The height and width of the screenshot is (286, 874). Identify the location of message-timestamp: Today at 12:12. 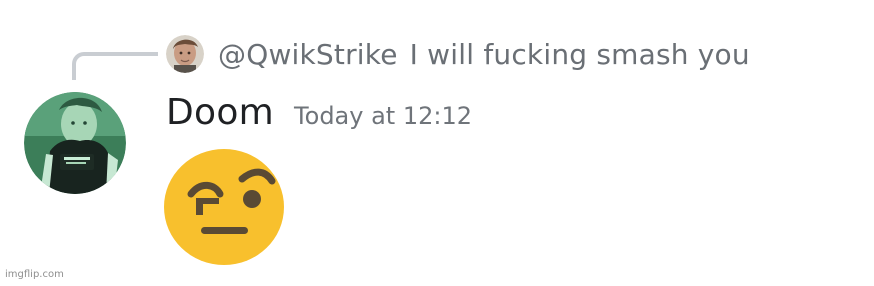
(383, 116).